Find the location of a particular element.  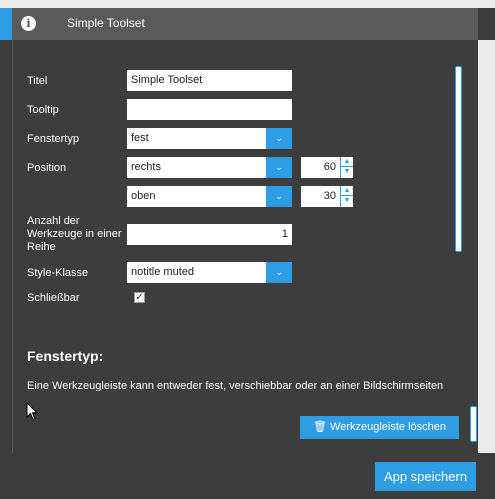

help-section-title: Fenstertyp: is located at coordinates (65, 356).